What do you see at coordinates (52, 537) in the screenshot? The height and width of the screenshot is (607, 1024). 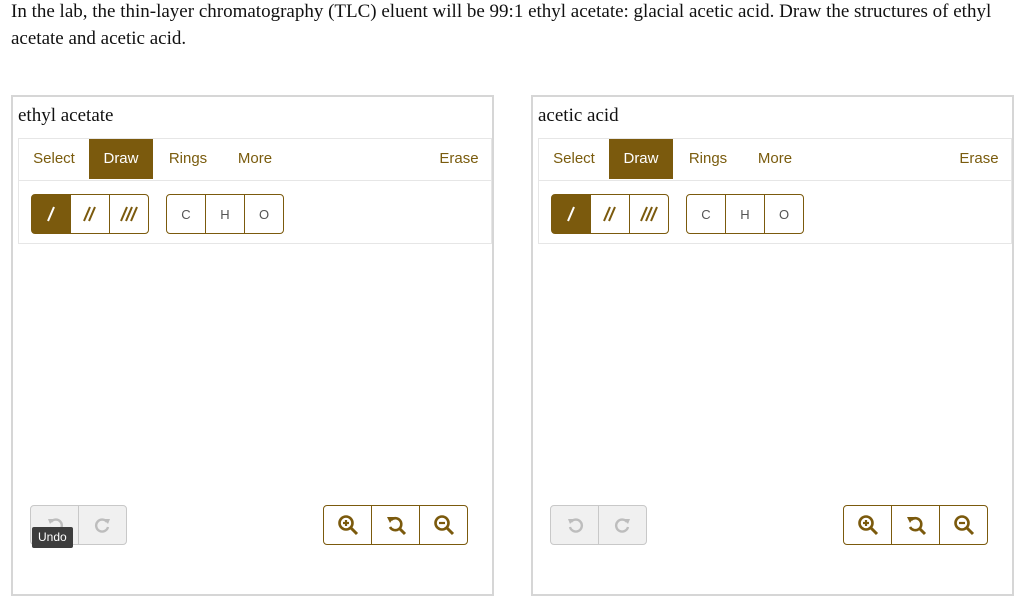 I see `undo-tooltip: Undo` at bounding box center [52, 537].